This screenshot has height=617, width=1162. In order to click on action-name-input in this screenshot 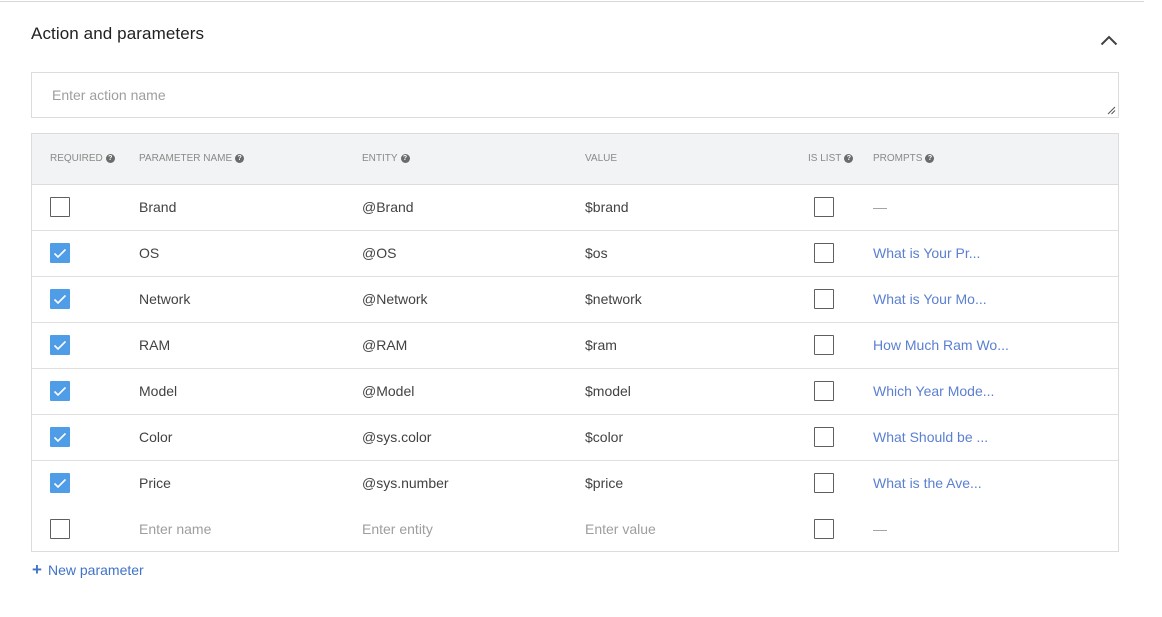, I will do `click(575, 95)`.